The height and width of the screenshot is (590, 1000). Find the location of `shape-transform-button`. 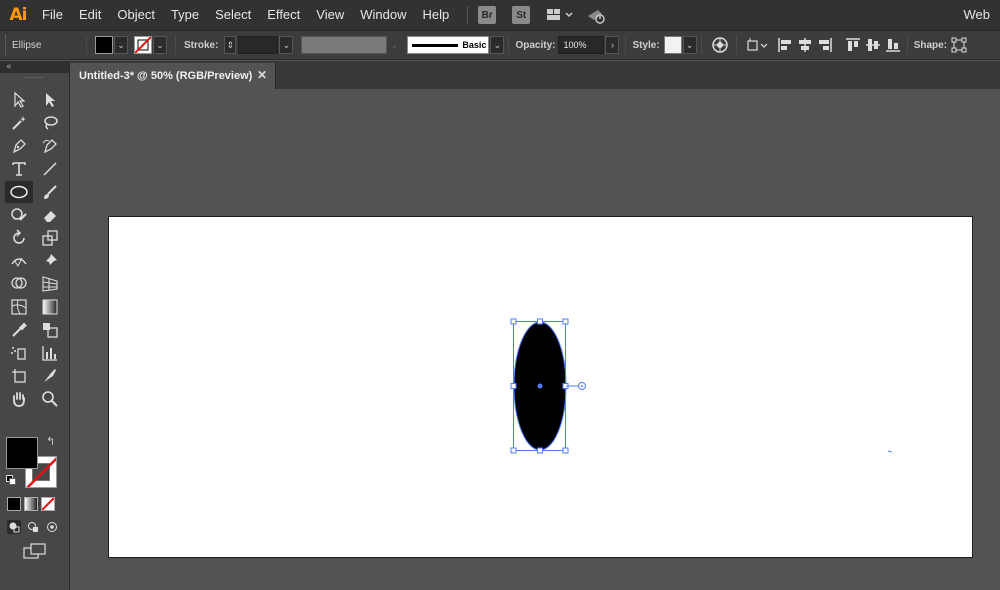

shape-transform-button is located at coordinates (959, 45).